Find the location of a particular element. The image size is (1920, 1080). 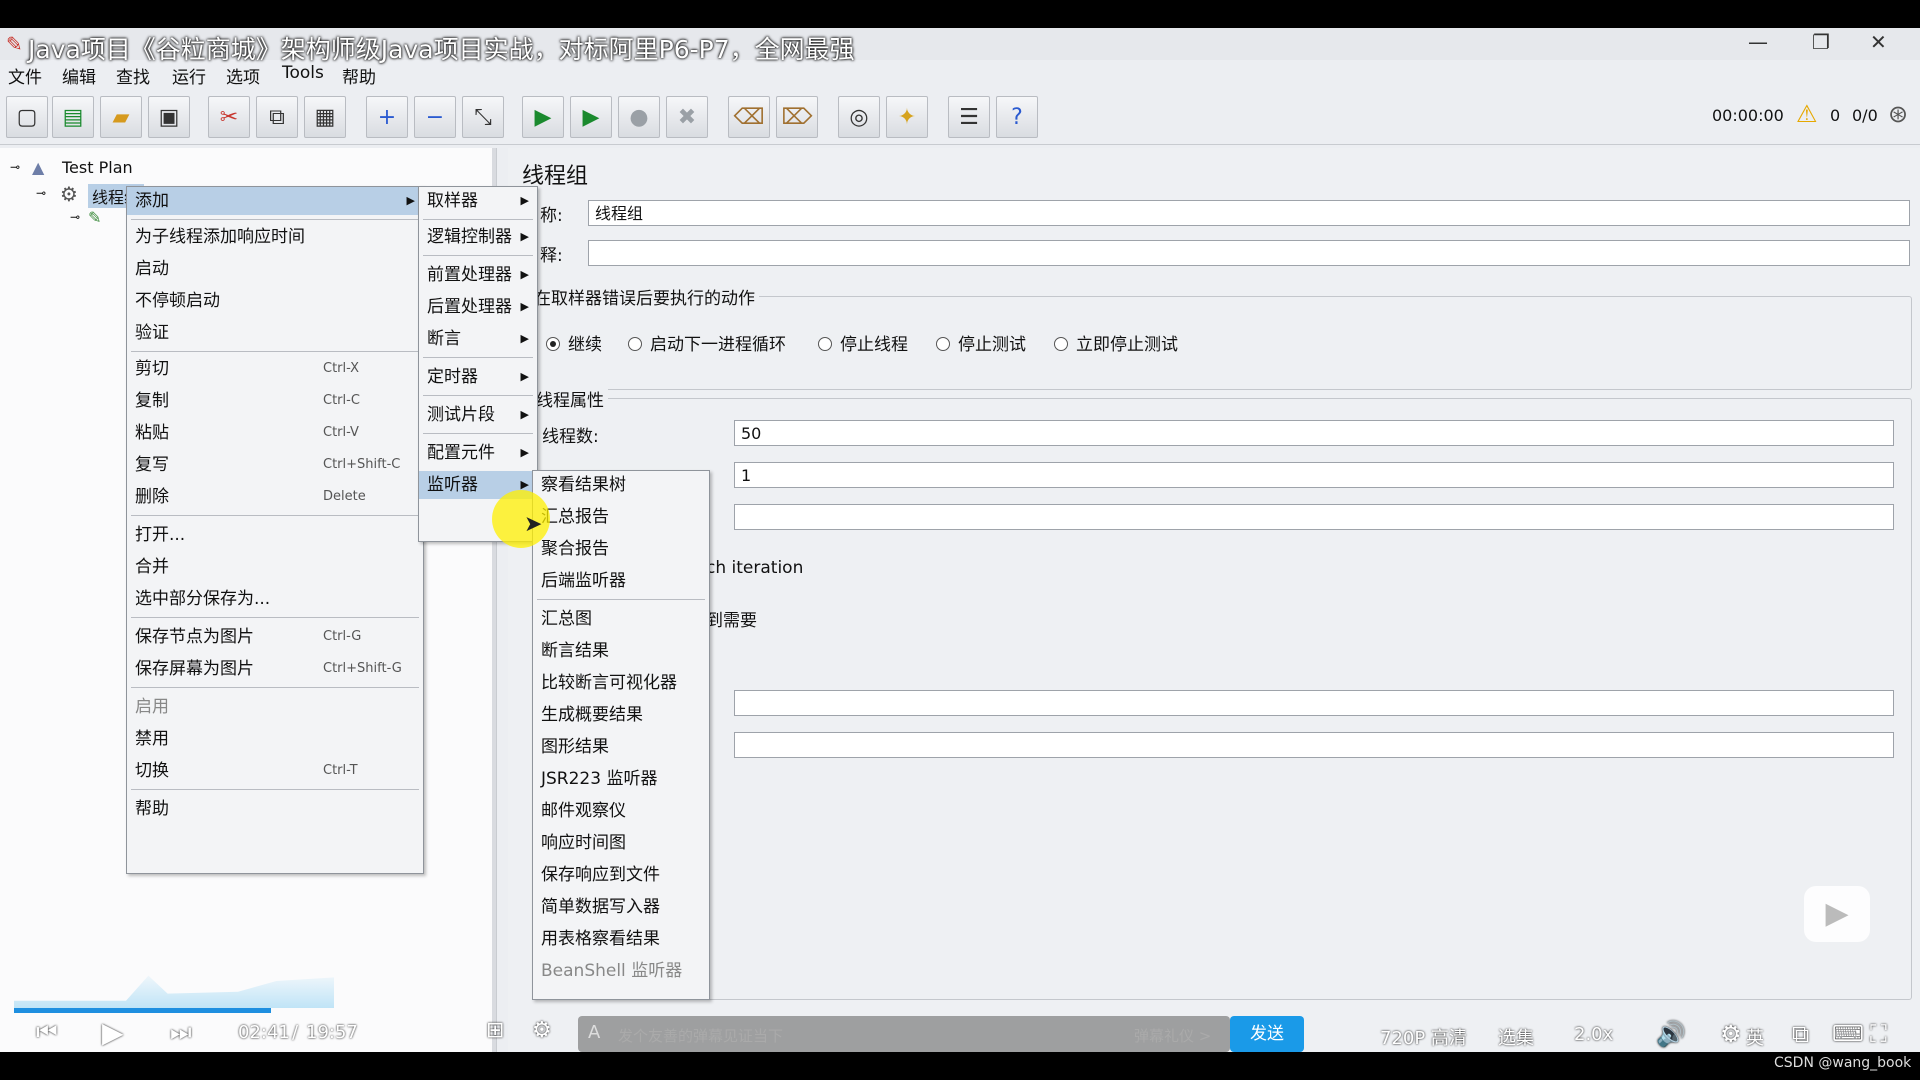

startup-delay-input is located at coordinates (1314, 745).